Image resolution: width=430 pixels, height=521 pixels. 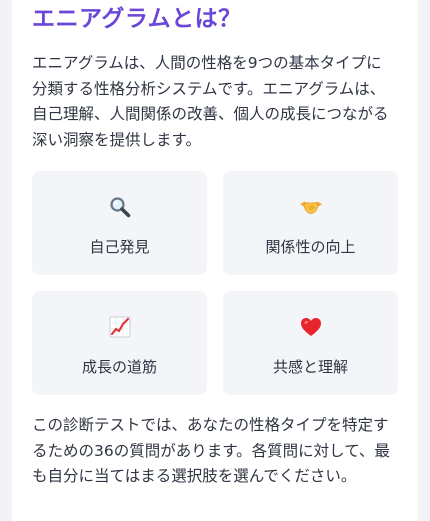 What do you see at coordinates (119, 343) in the screenshot?
I see `feature-growth: 成長の道筋` at bounding box center [119, 343].